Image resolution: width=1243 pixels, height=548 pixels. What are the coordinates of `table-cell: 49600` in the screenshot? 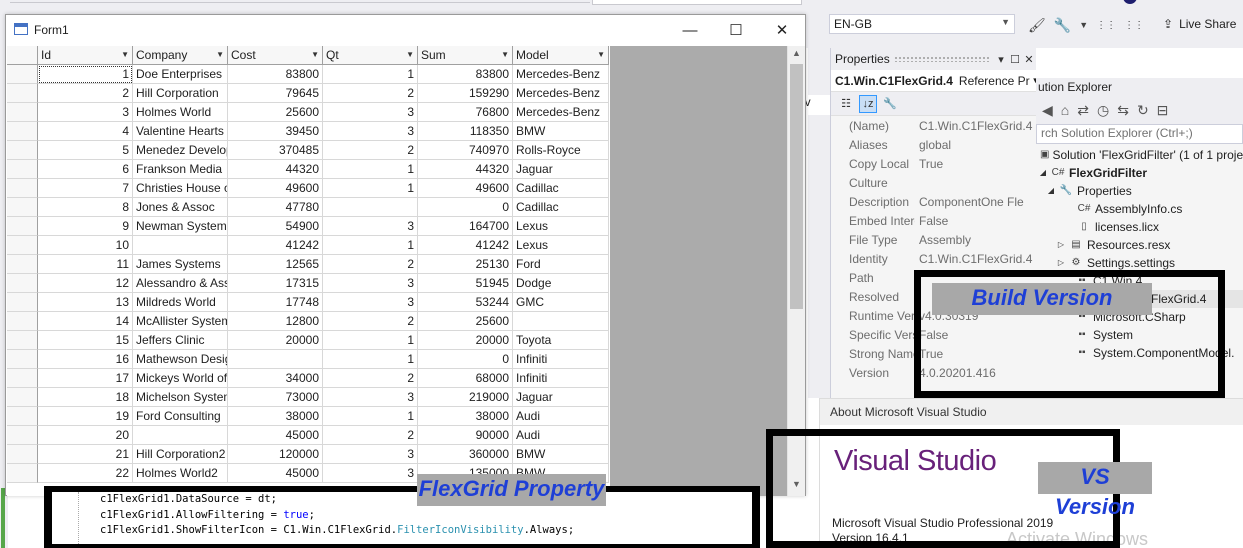 It's located at (465, 188).